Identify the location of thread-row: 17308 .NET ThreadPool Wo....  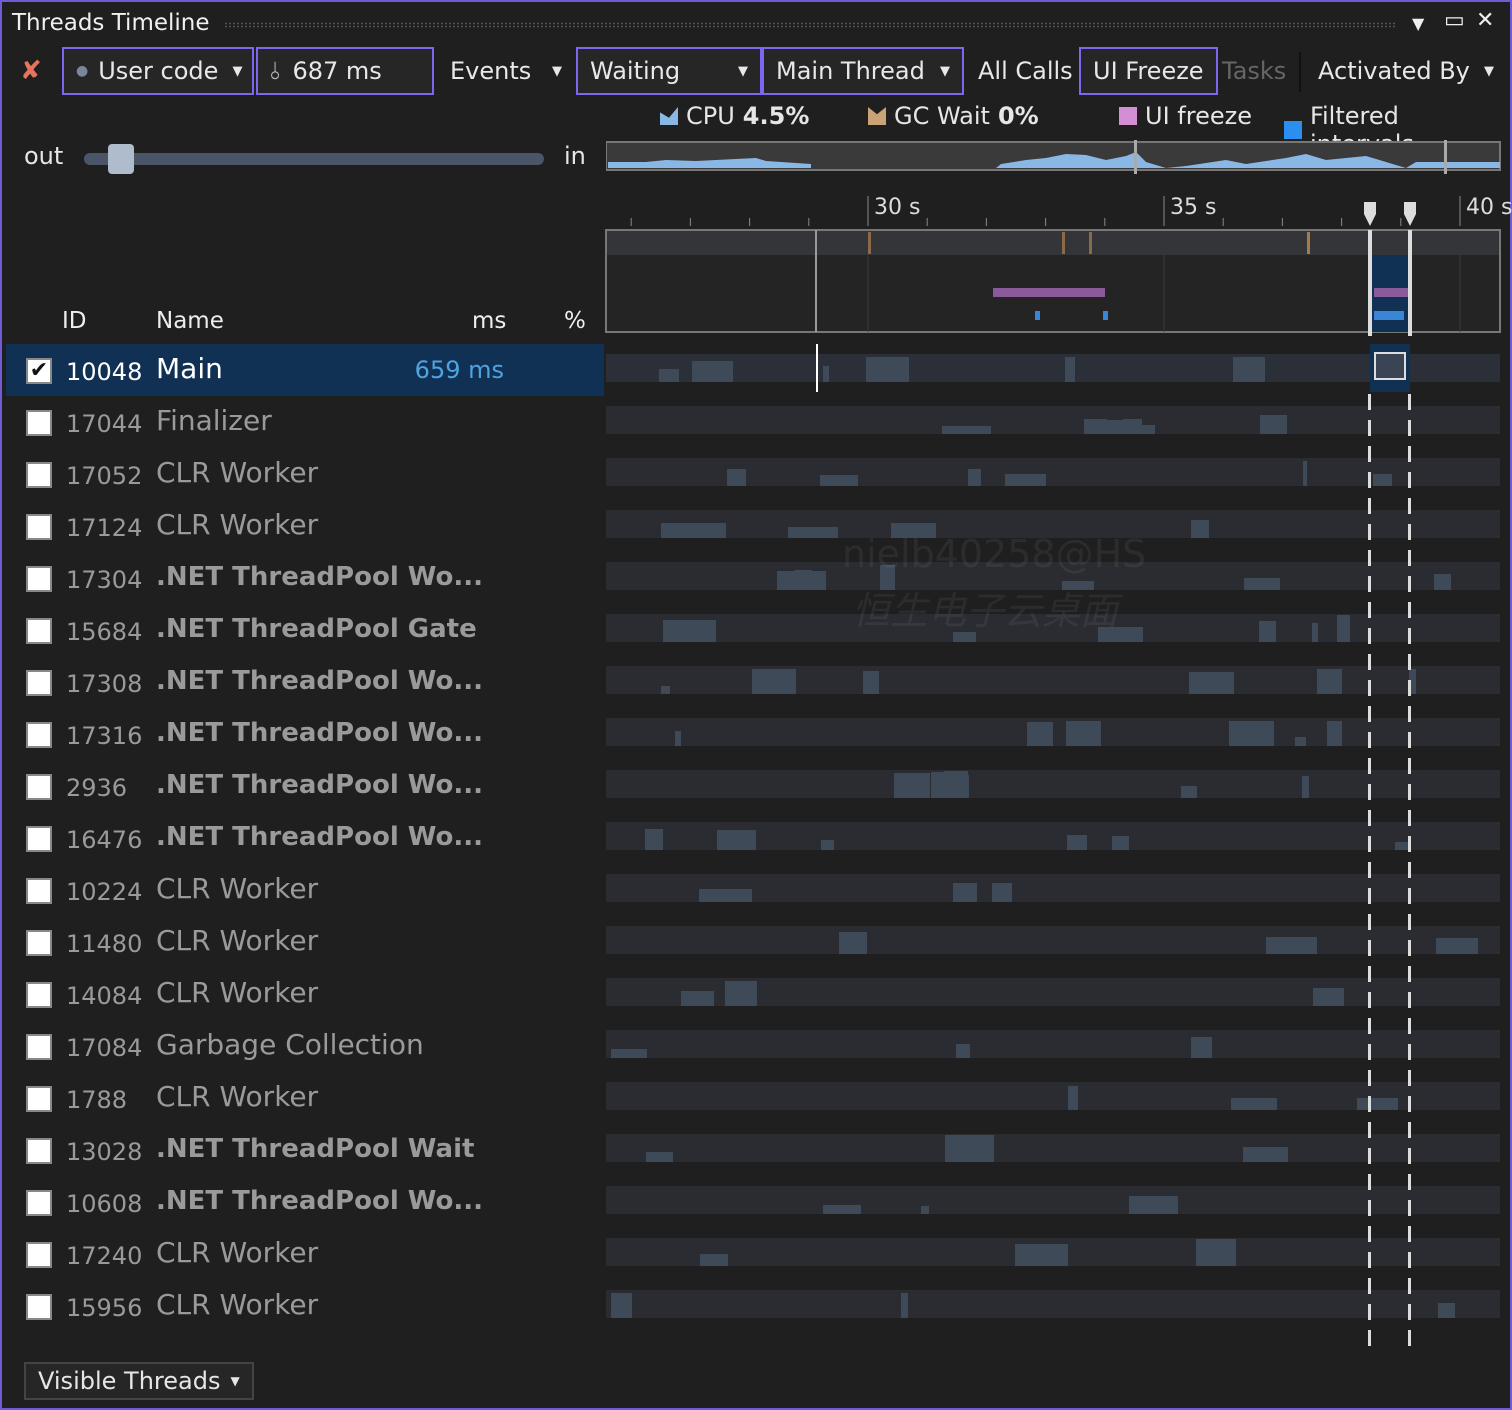
(305, 682).